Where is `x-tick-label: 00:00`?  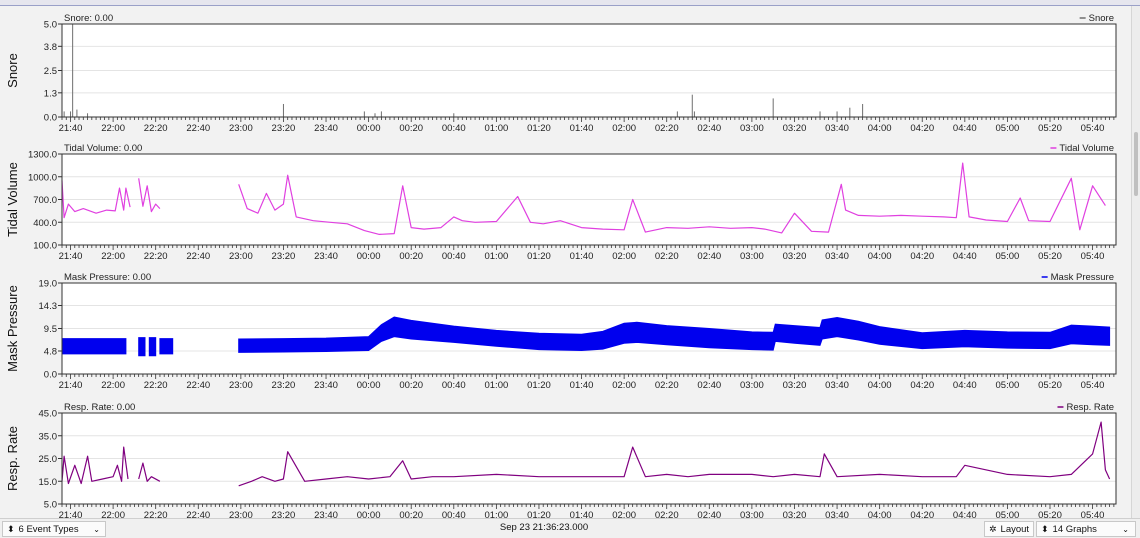
x-tick-label: 00:00 is located at coordinates (369, 514).